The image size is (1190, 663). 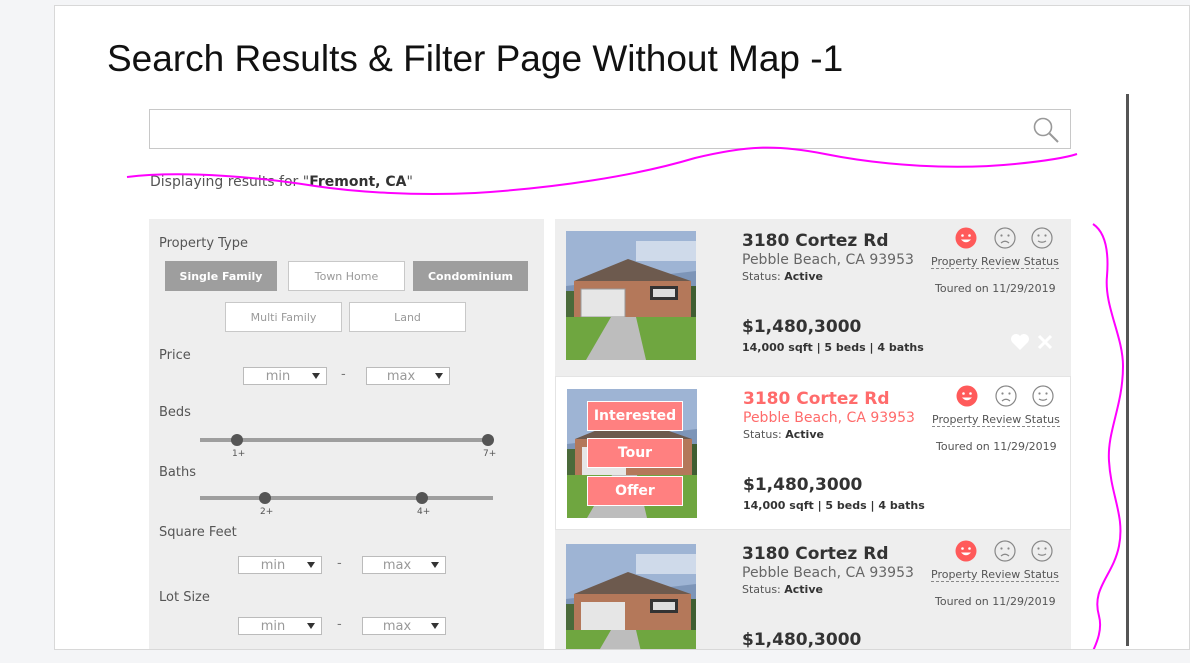 What do you see at coordinates (590, 129) in the screenshot?
I see `search-input` at bounding box center [590, 129].